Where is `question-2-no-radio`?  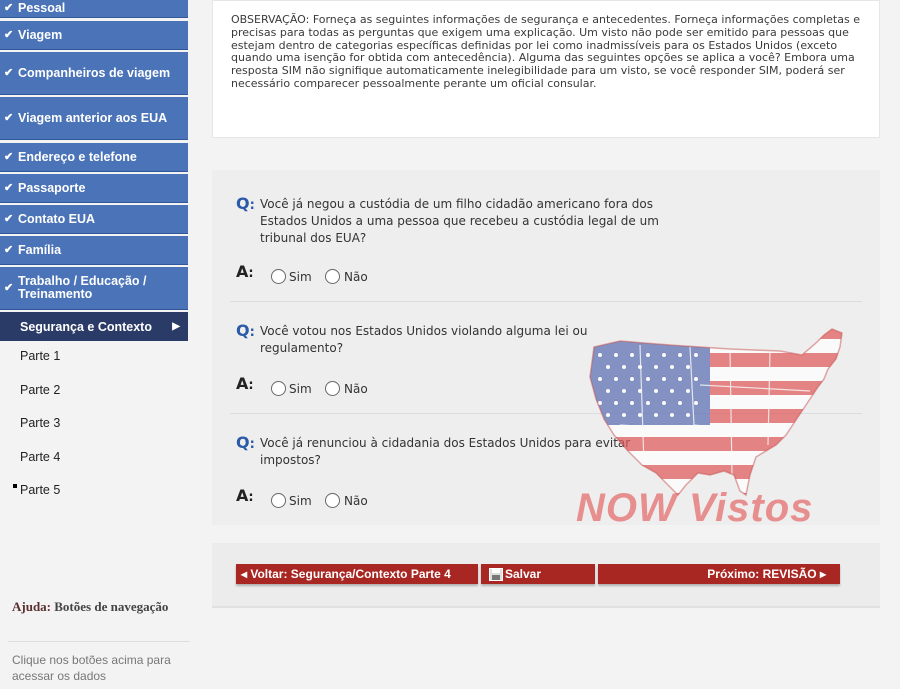
question-2-no-radio is located at coordinates (332, 388).